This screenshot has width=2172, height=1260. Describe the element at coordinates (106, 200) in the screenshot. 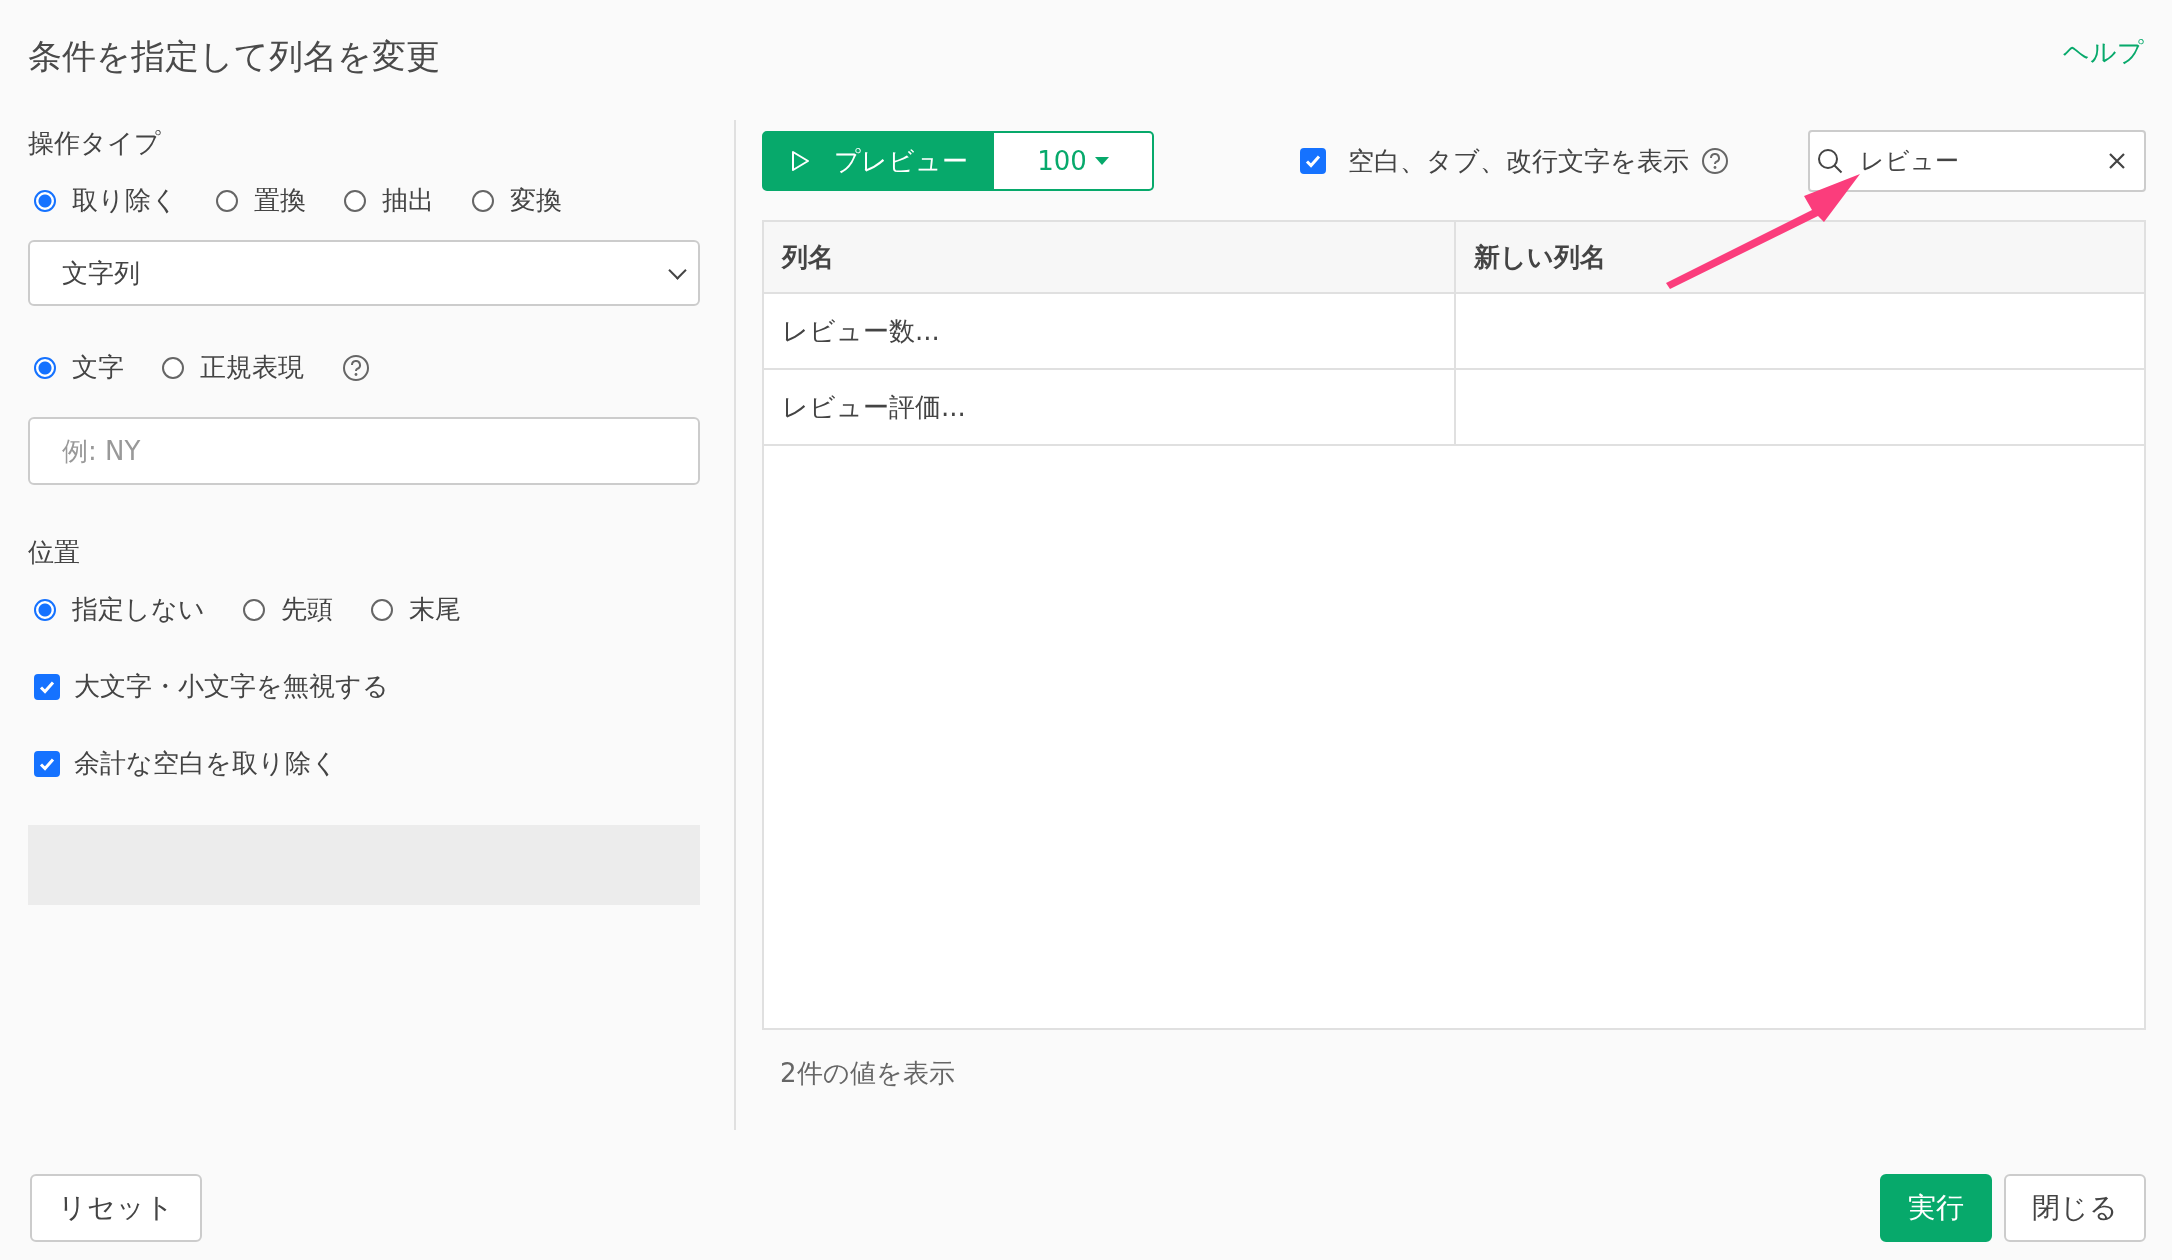

I see `radio-option: 取り除く` at that location.